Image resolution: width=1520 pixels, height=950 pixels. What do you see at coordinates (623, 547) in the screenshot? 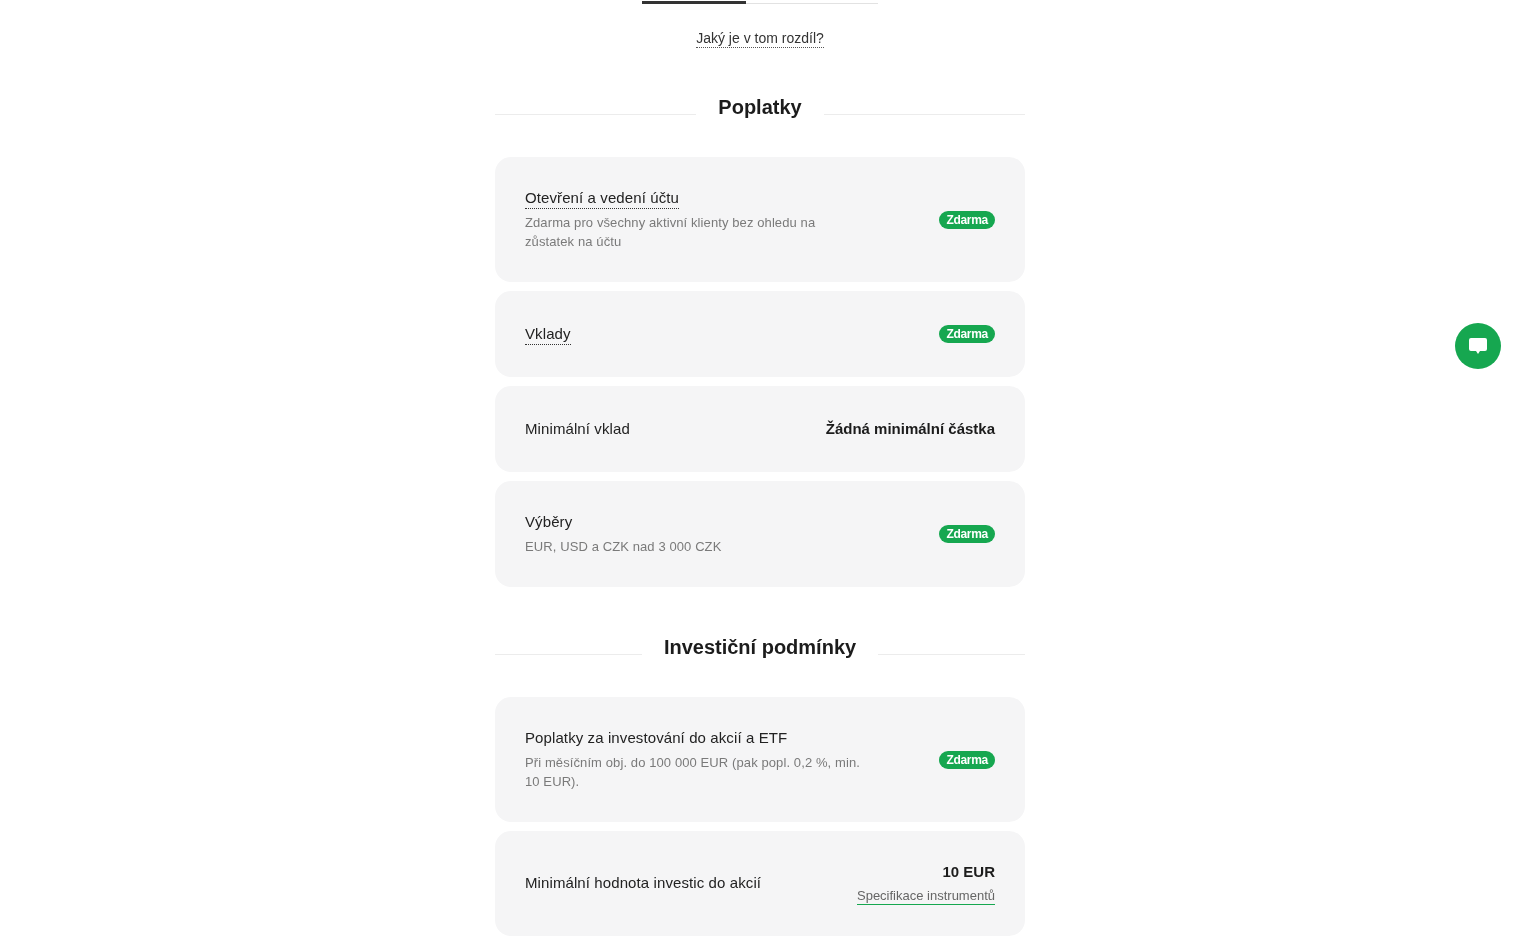
I see `row-description: EUR, USD a CZK nad 3 000 CZK` at bounding box center [623, 547].